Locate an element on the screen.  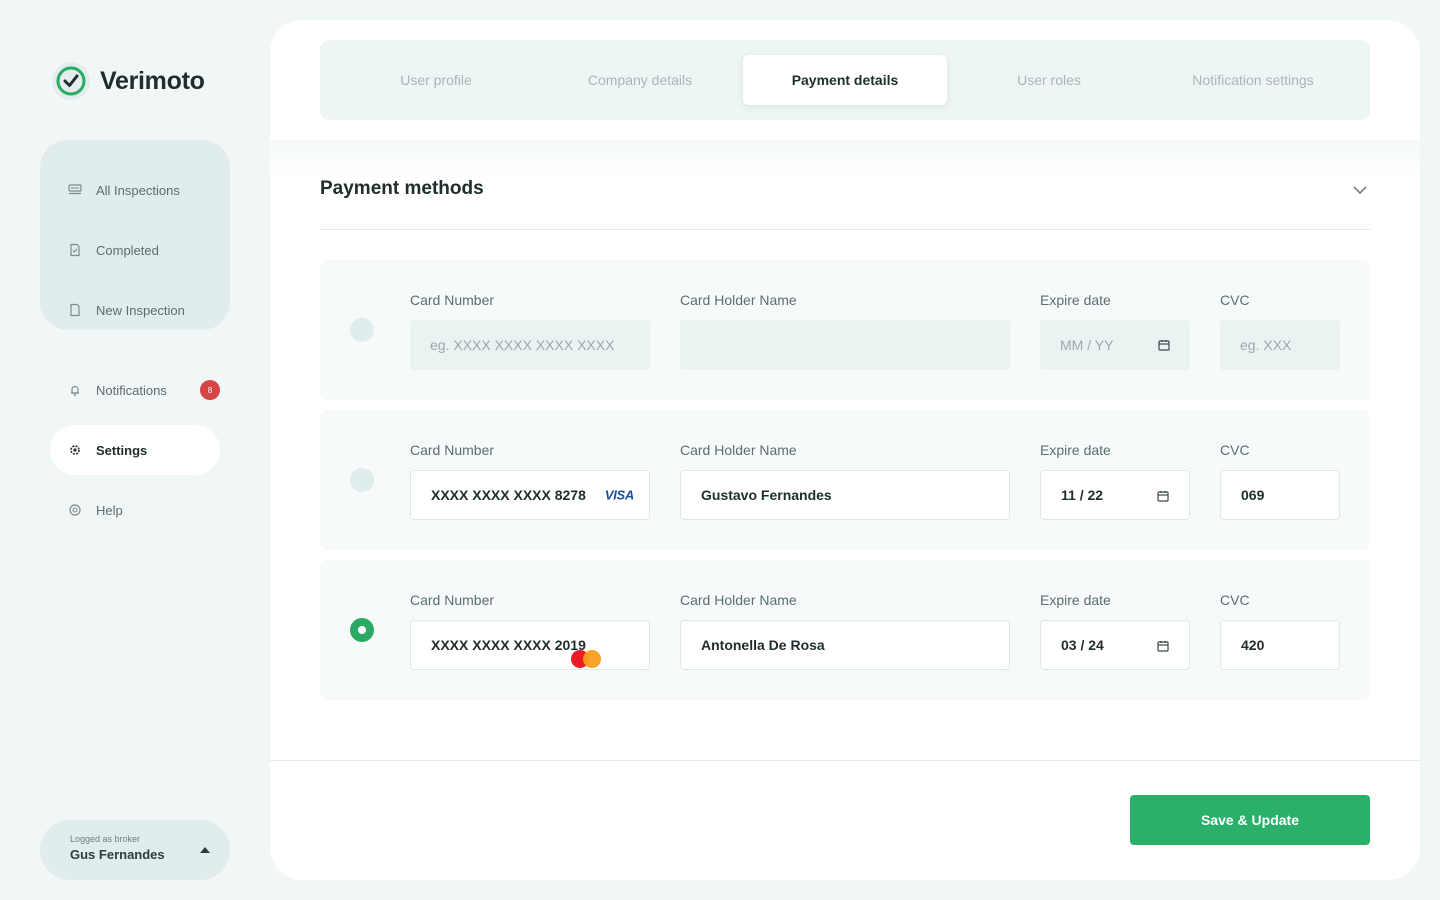
sidebar-item-new-inspection: New Inspection is located at coordinates (135, 310).